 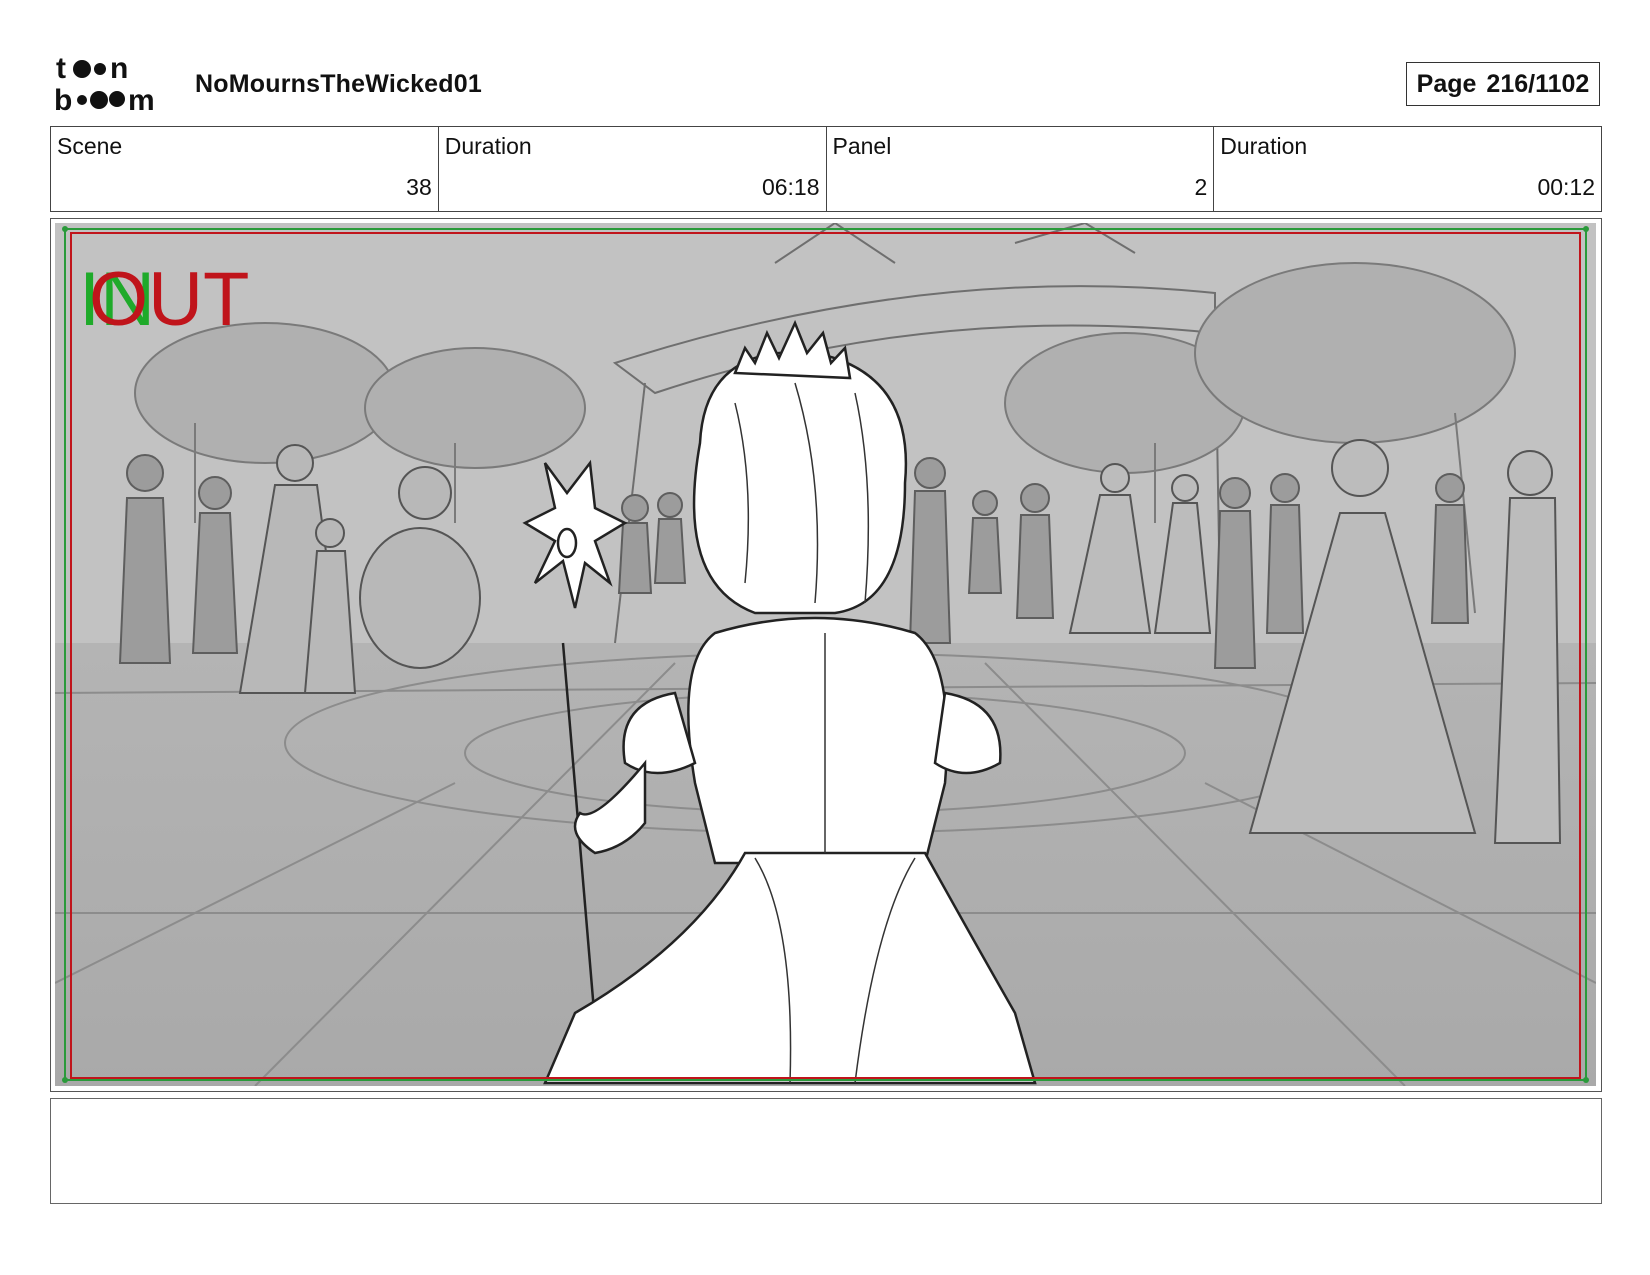 What do you see at coordinates (63, 99) in the screenshot?
I see `svg-text: b` at bounding box center [63, 99].